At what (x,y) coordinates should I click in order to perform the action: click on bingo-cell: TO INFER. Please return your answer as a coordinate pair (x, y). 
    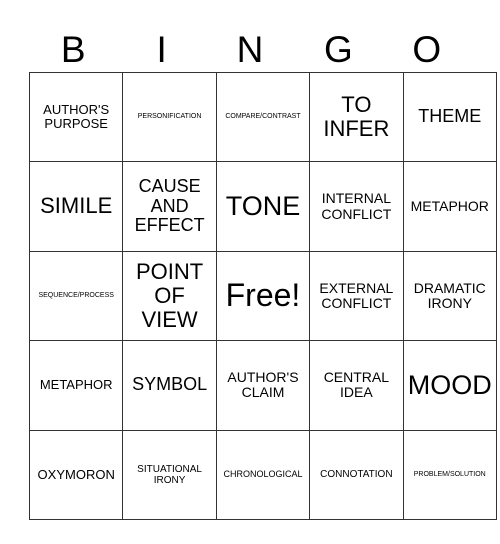
    Looking at the image, I should click on (356, 117).